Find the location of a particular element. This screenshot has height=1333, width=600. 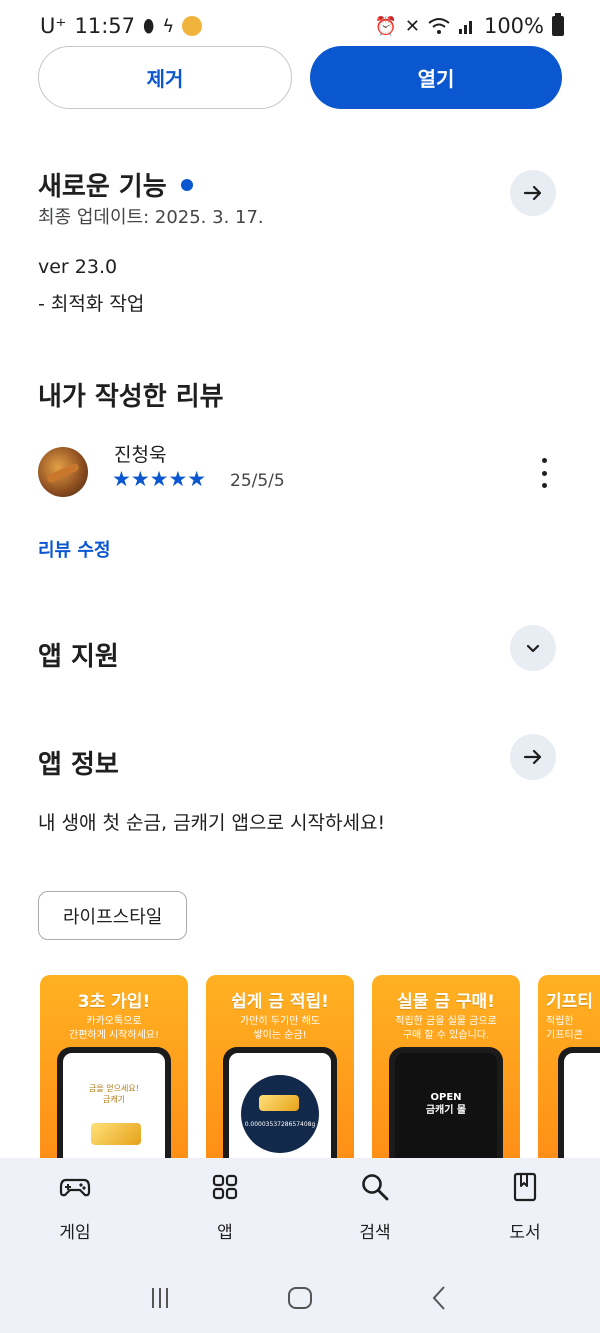

nav-label: 도서 is located at coordinates (525, 1233).